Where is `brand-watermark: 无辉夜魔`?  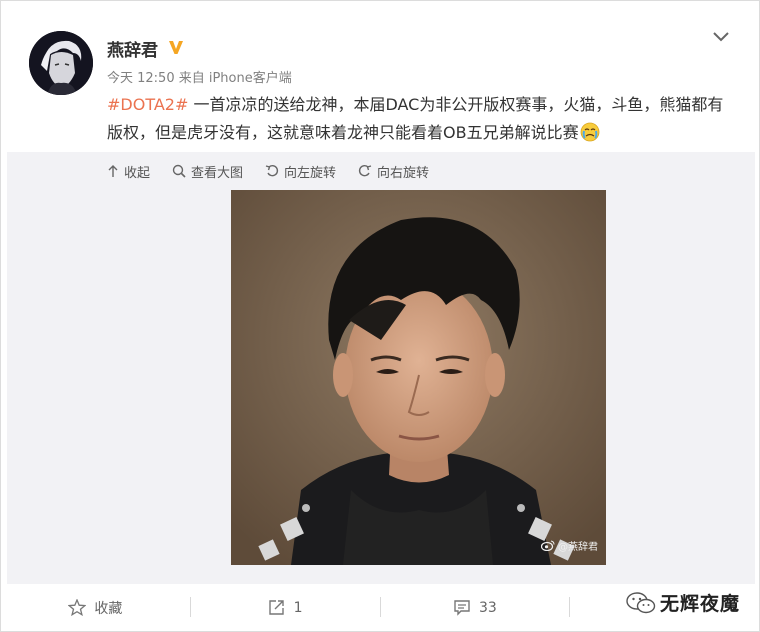
brand-watermark: 无辉夜魔 is located at coordinates (683, 602).